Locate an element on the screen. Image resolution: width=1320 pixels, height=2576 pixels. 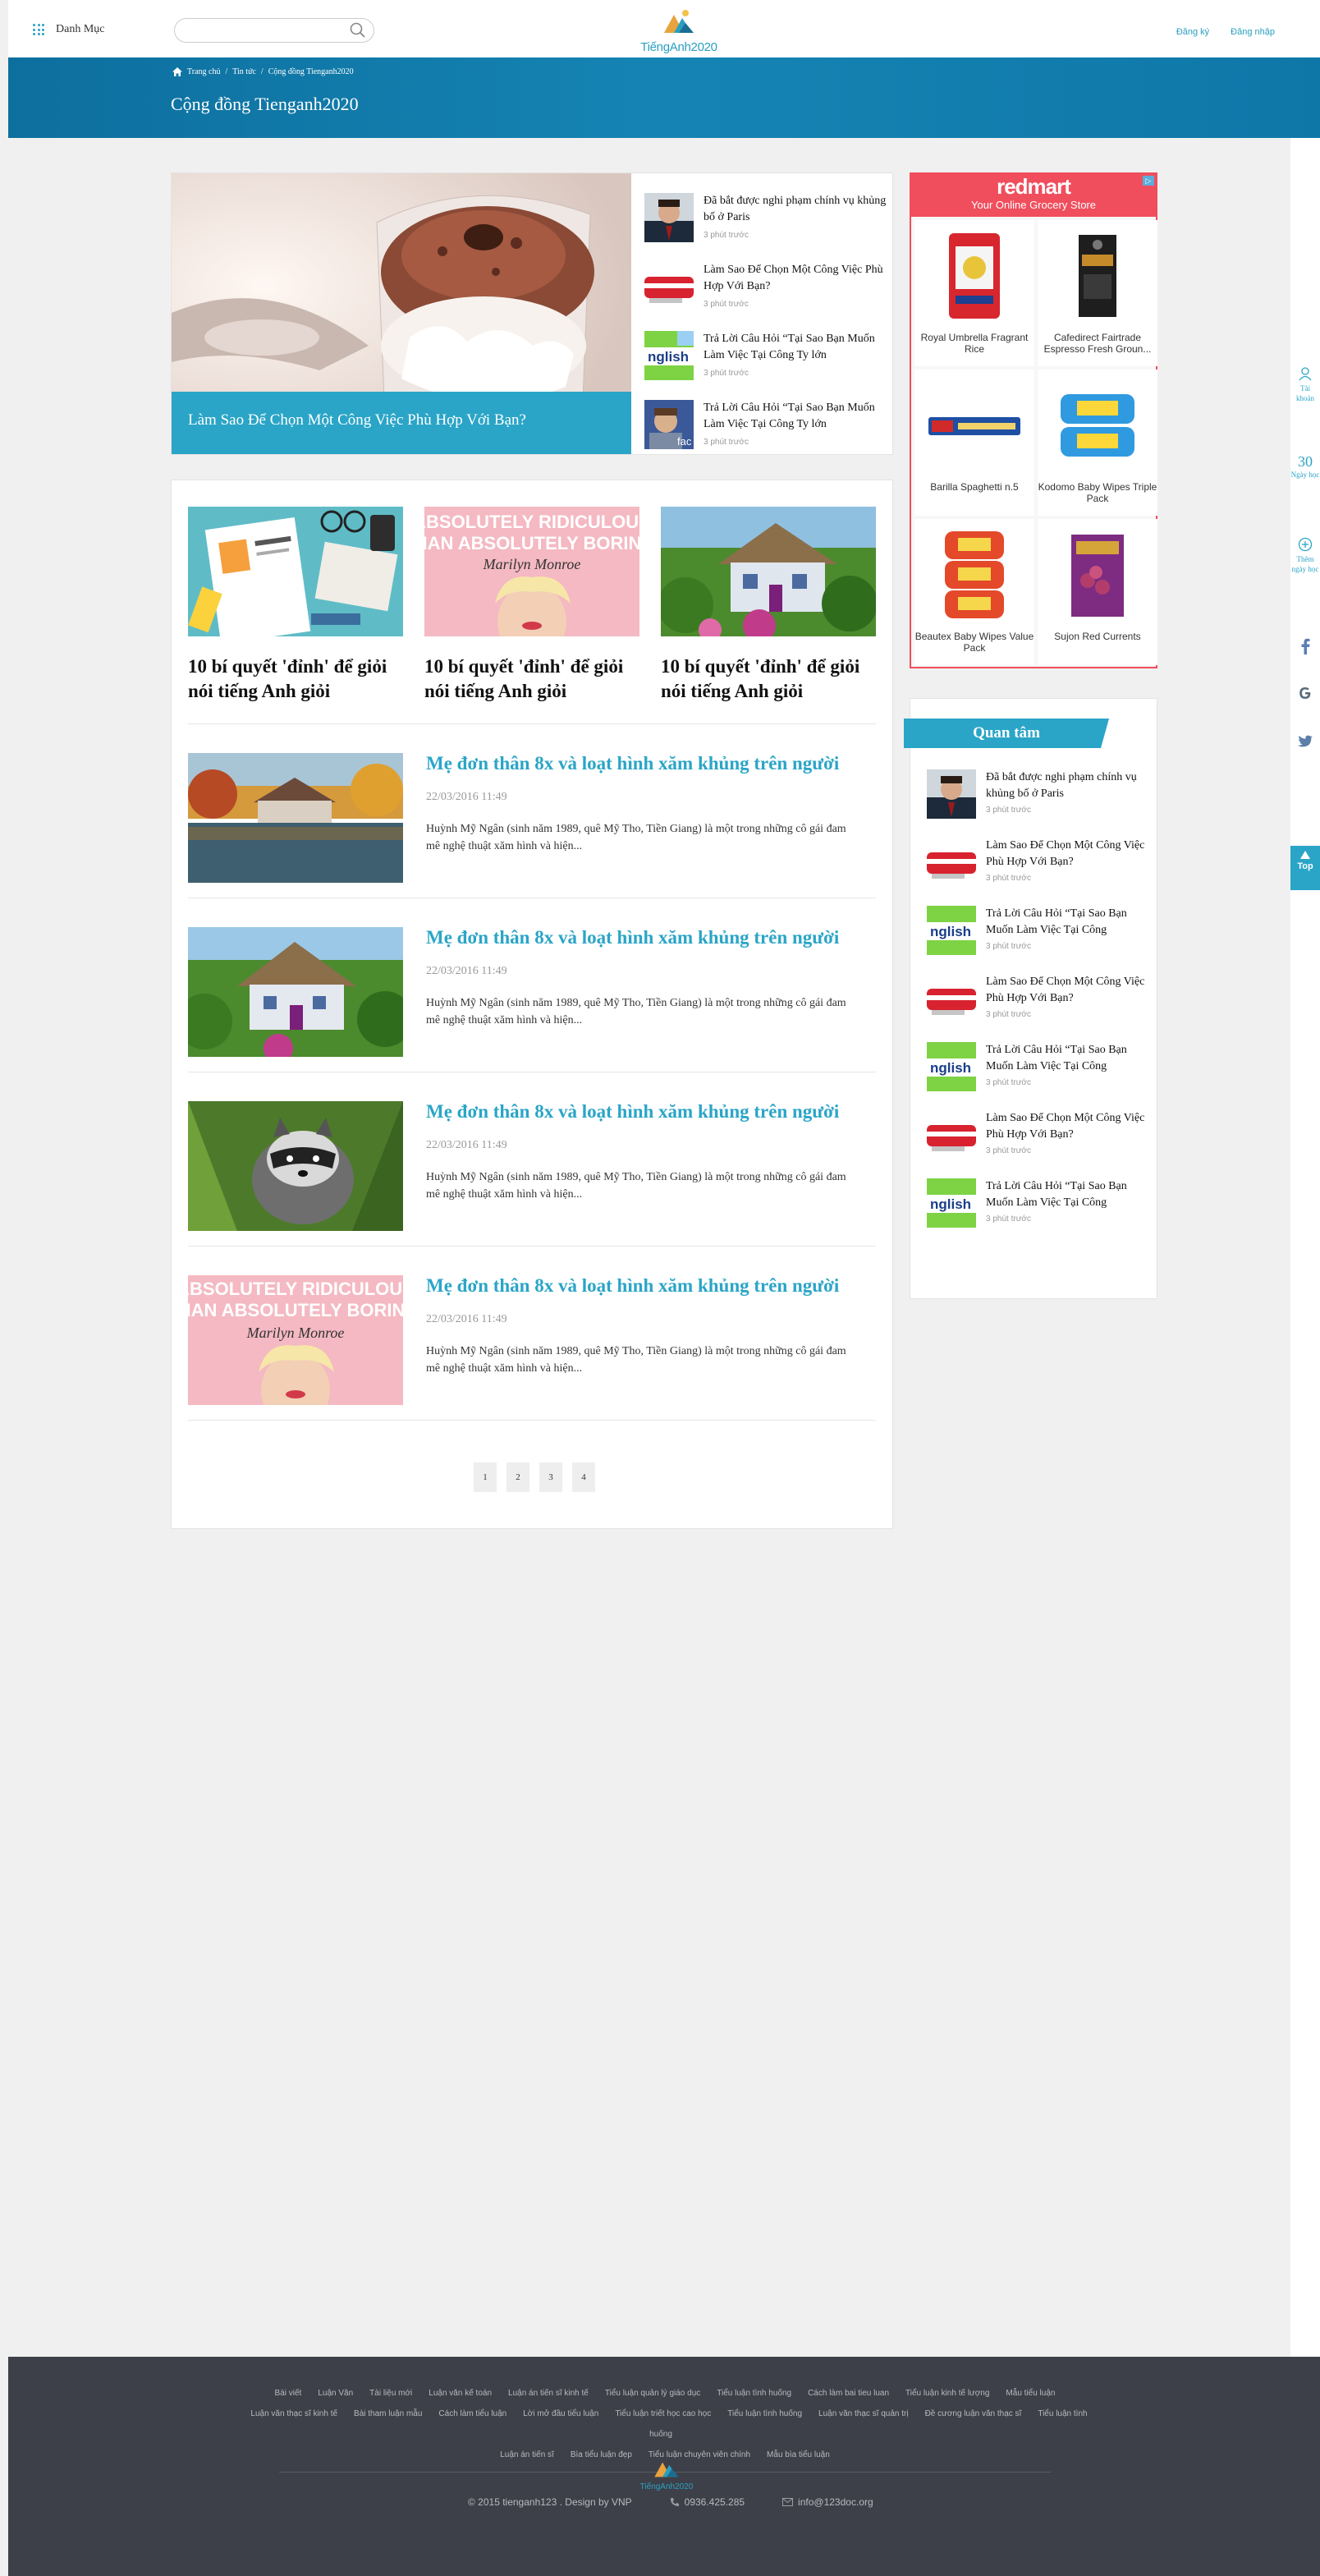
ad-product: Beautex Baby Wipes Value Pack is located at coordinates (974, 592).